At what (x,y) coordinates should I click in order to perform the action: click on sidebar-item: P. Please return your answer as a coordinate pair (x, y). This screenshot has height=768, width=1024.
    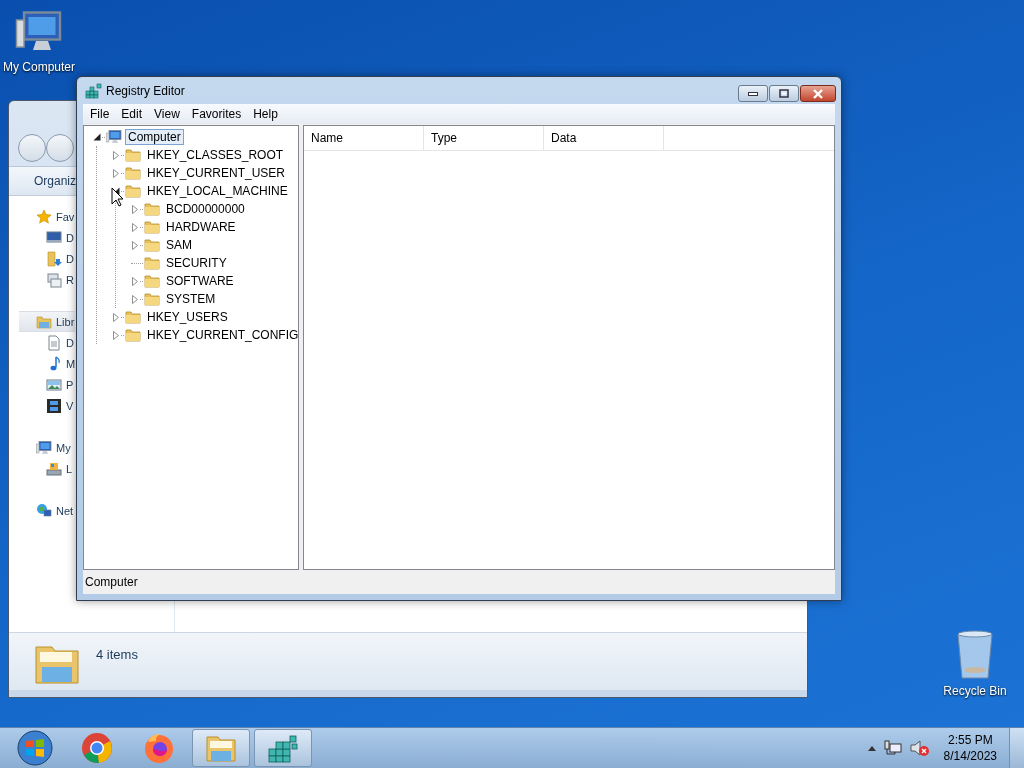
    Looking at the image, I should click on (60, 384).